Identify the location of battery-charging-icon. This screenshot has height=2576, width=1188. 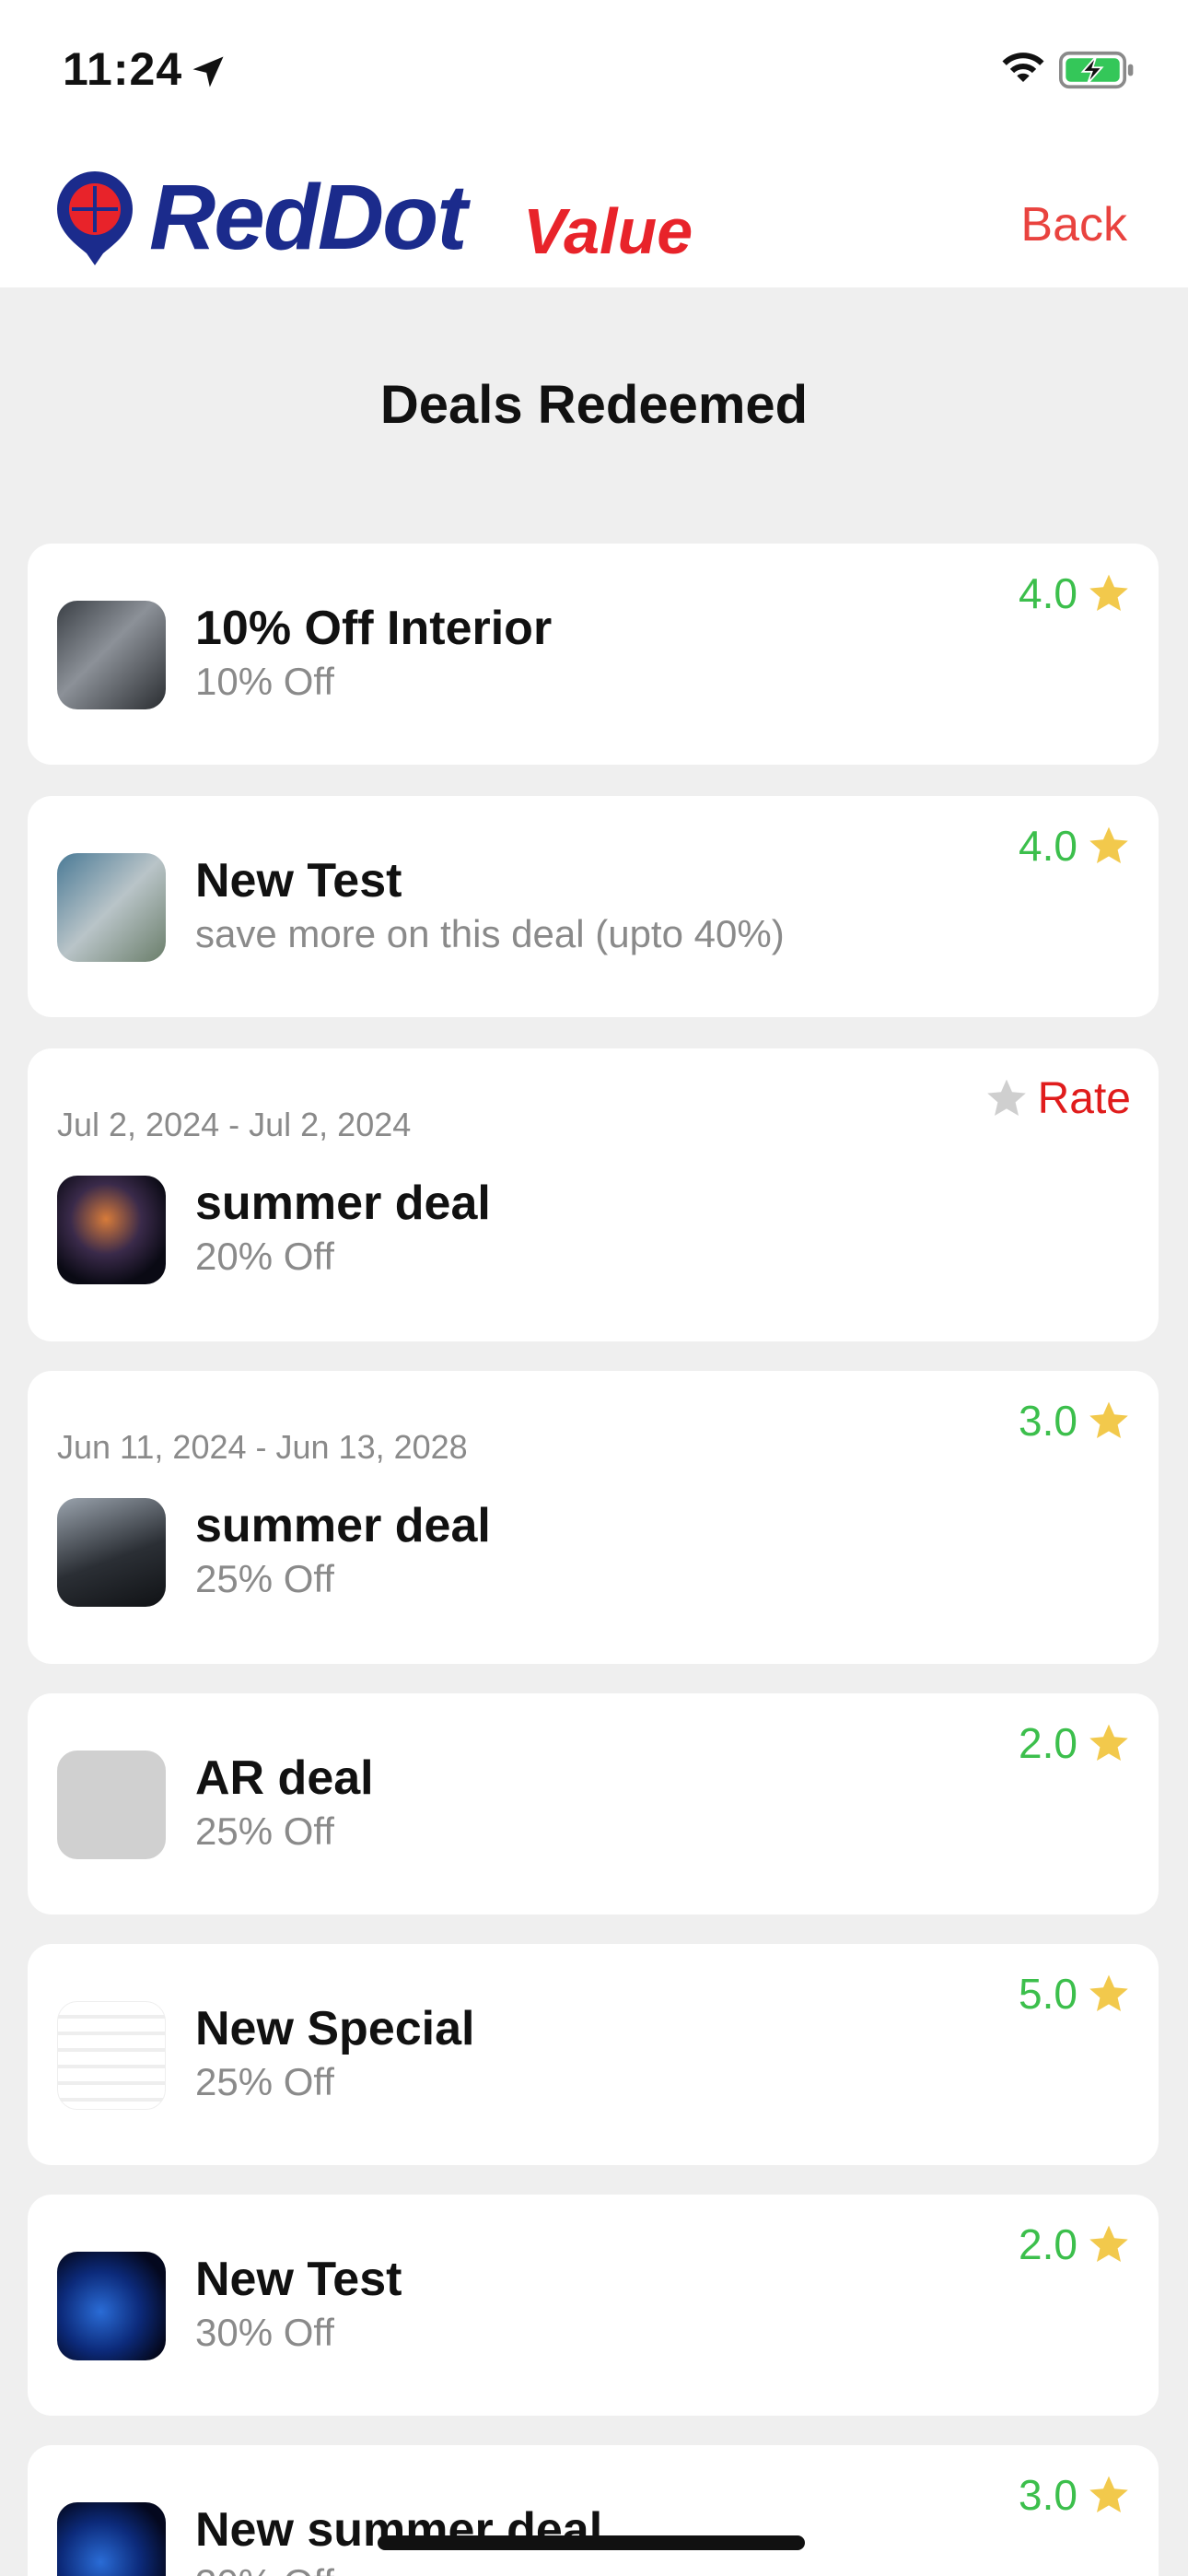
(1096, 70).